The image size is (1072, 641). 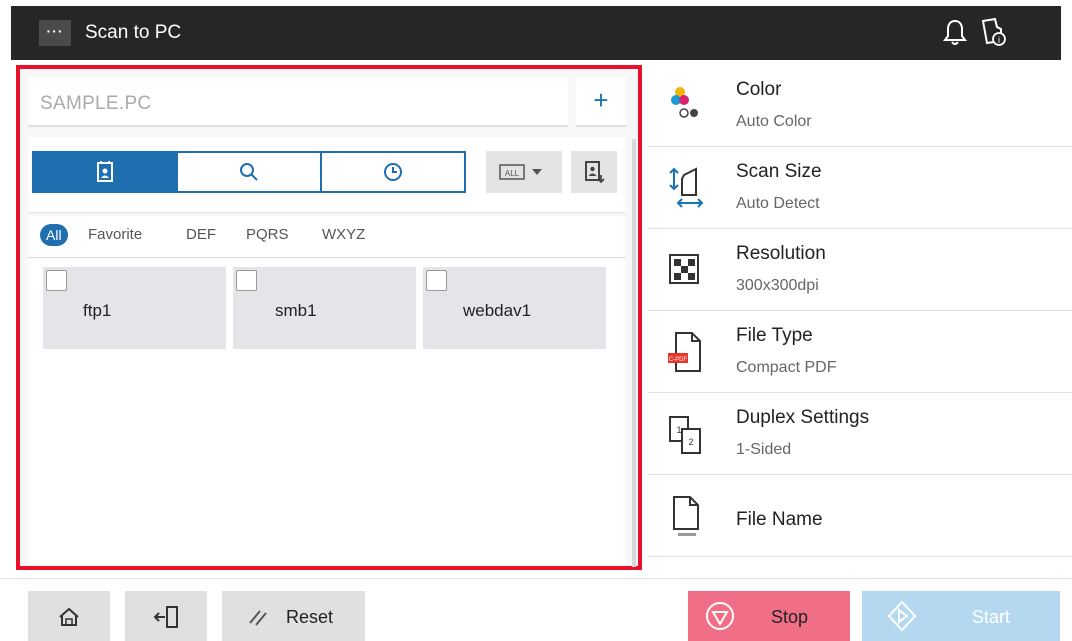 I want to click on tab-address-book, so click(x=105, y=172).